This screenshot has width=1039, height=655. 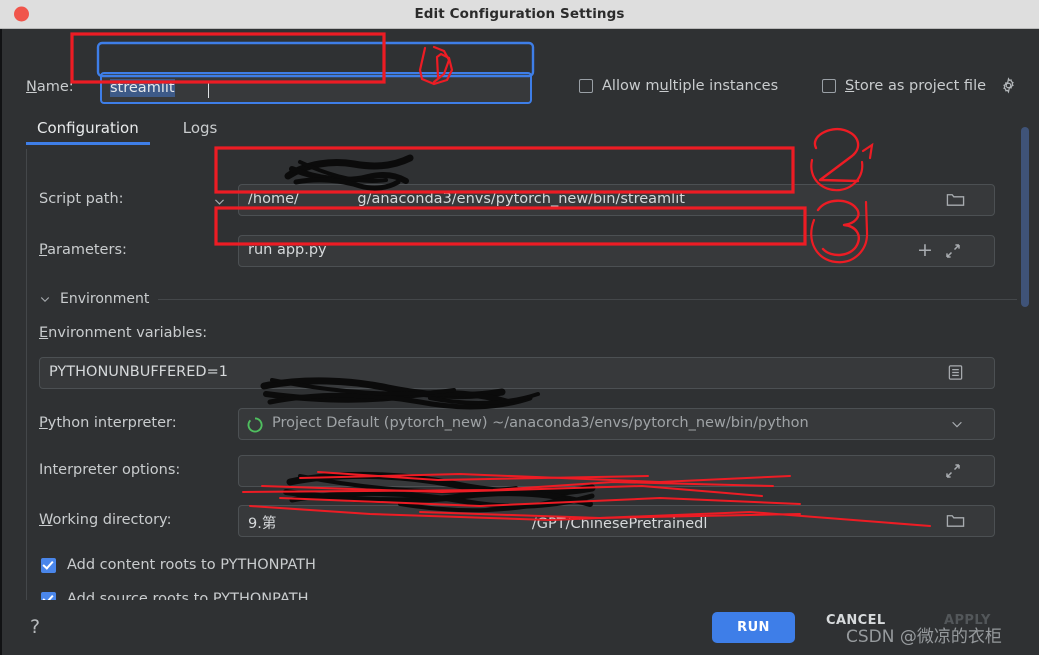 What do you see at coordinates (925, 250) in the screenshot?
I see `plus-icon: +` at bounding box center [925, 250].